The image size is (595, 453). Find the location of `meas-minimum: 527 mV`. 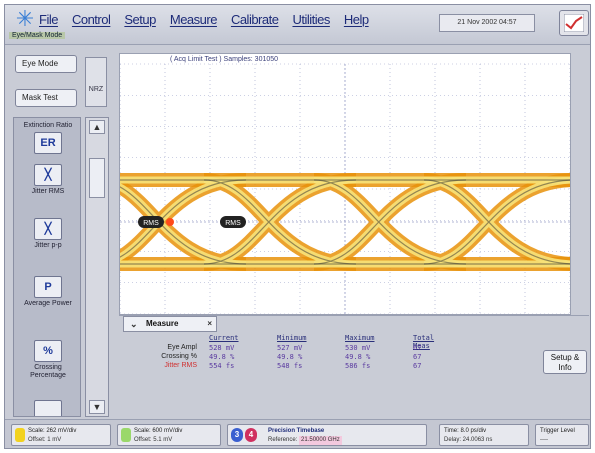

meas-minimum: 527 mV is located at coordinates (290, 348).